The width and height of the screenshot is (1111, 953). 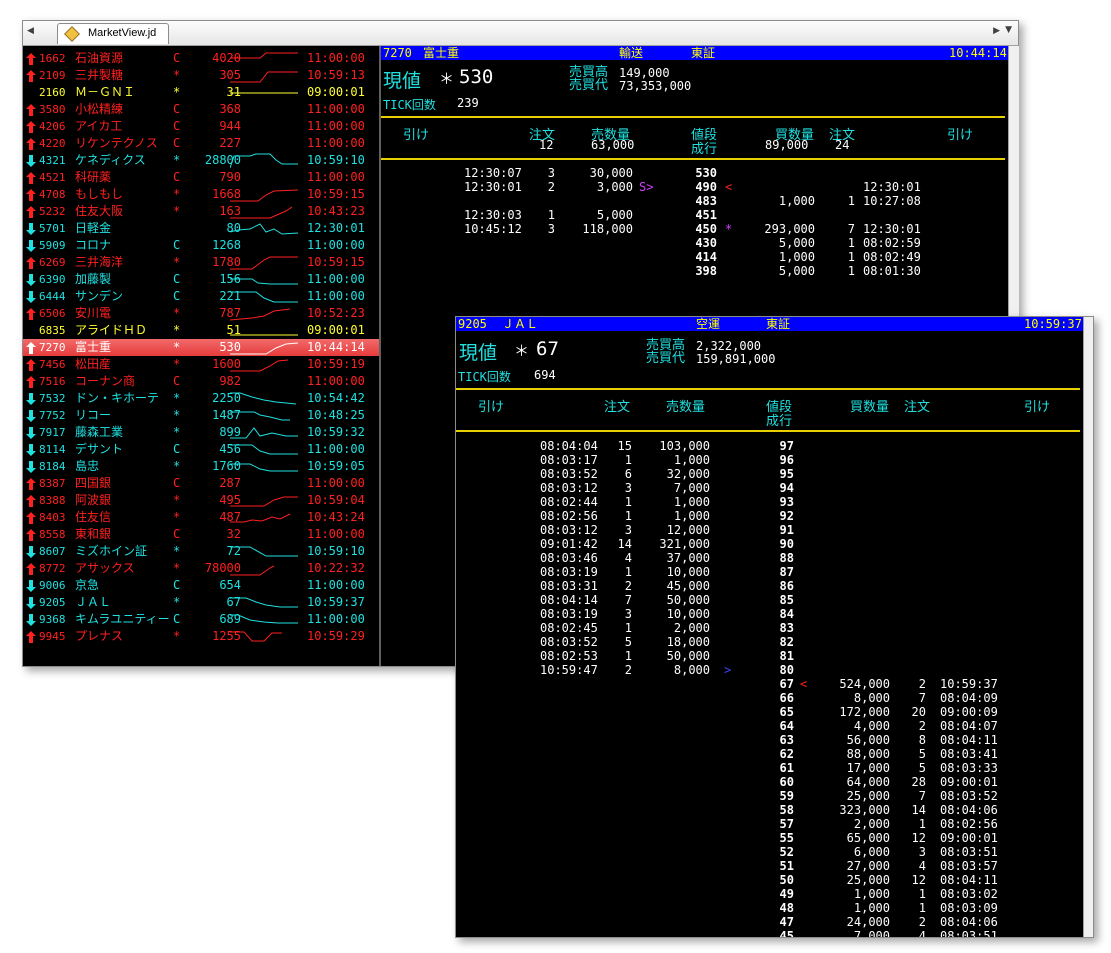 What do you see at coordinates (201, 228) in the screenshot?
I see `stock-row: 5701 日軽金 80 12:30:01` at bounding box center [201, 228].